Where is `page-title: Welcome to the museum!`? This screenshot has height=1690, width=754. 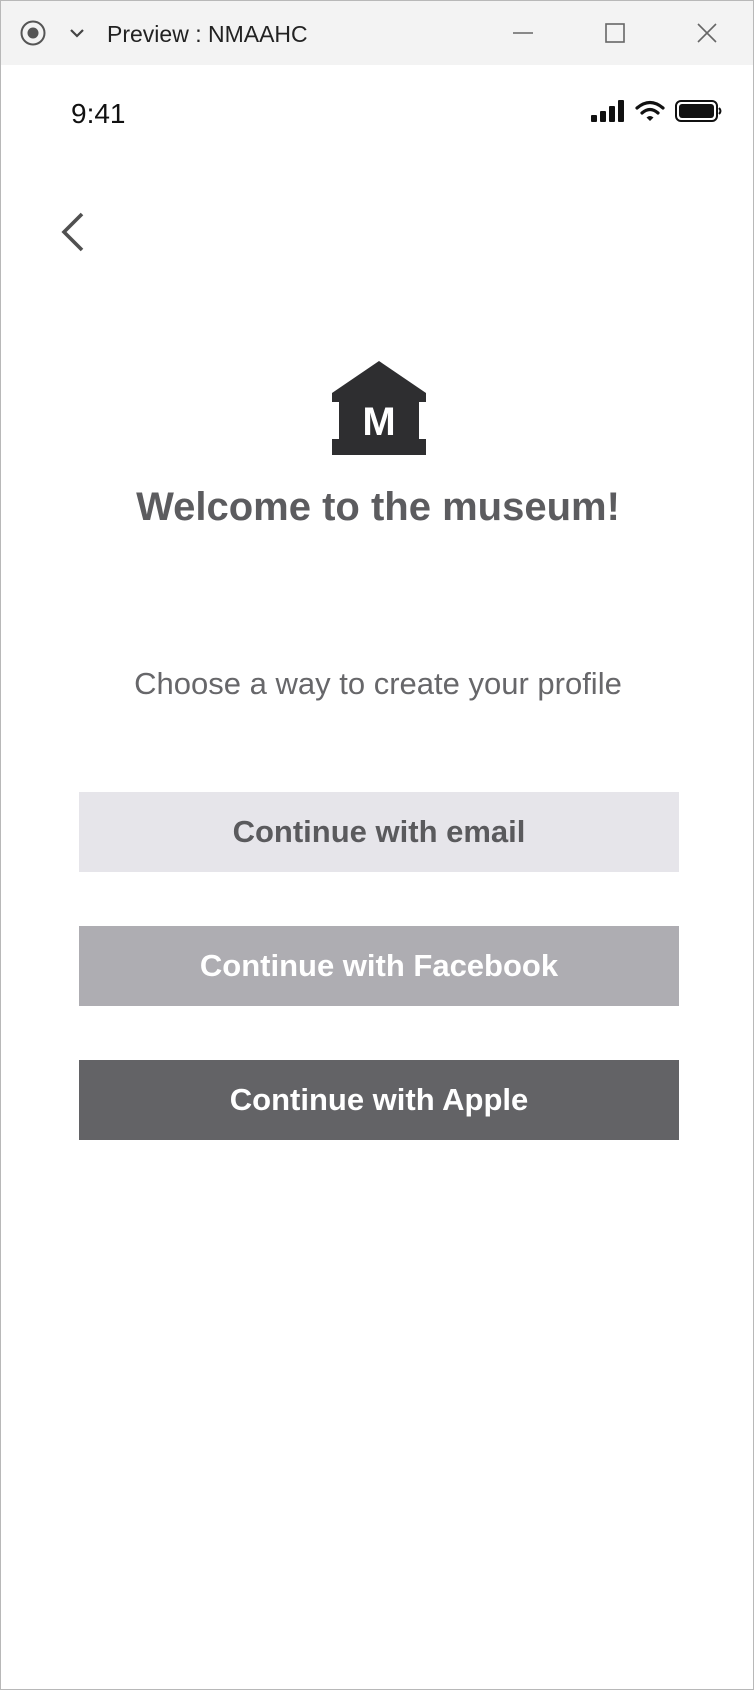
page-title: Welcome to the museum! is located at coordinates (378, 507).